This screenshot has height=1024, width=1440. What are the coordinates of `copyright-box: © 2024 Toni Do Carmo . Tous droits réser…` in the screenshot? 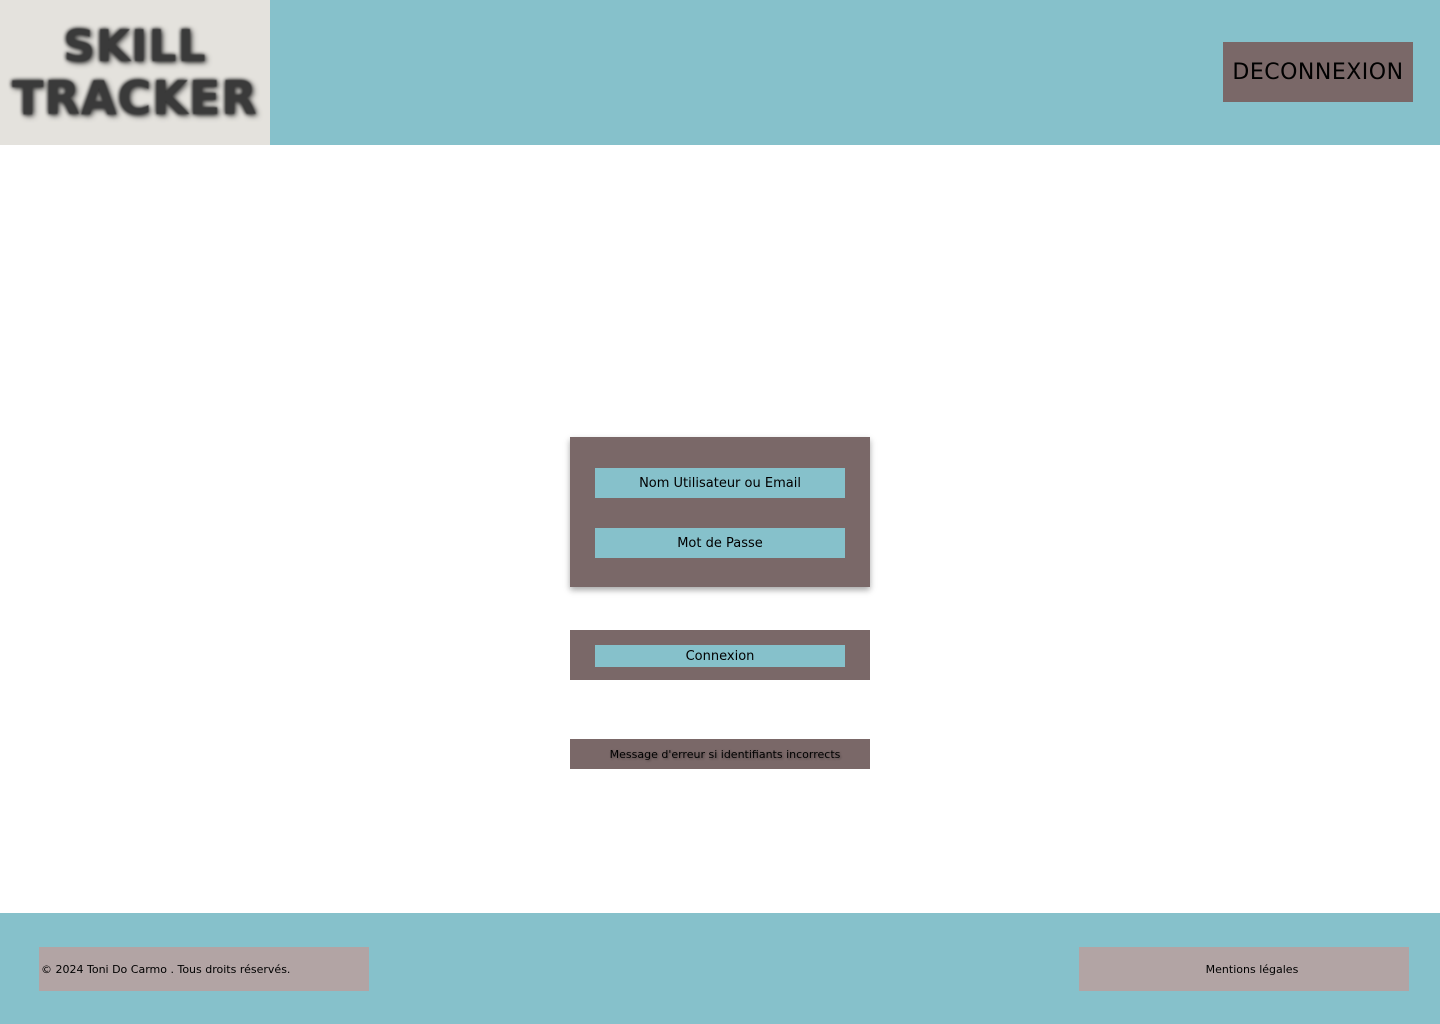 It's located at (204, 969).